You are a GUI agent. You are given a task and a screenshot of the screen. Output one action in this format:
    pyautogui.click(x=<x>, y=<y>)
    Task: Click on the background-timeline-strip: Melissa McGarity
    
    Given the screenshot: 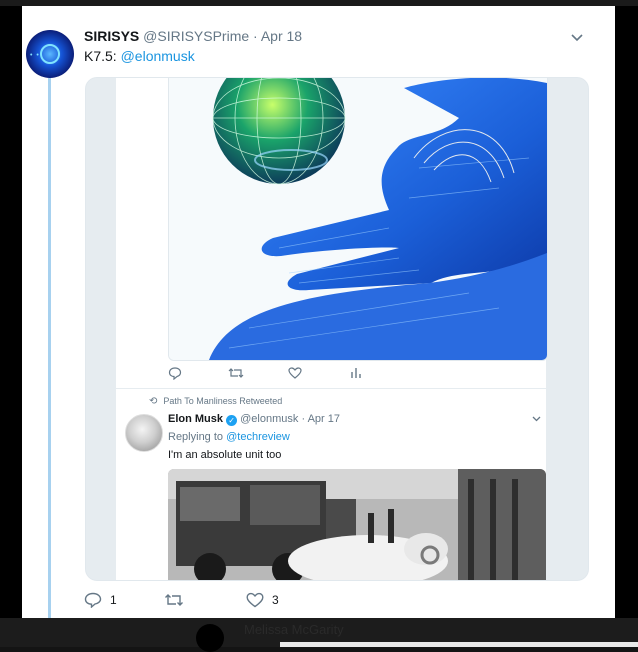 What is the action you would take?
    pyautogui.click(x=319, y=635)
    